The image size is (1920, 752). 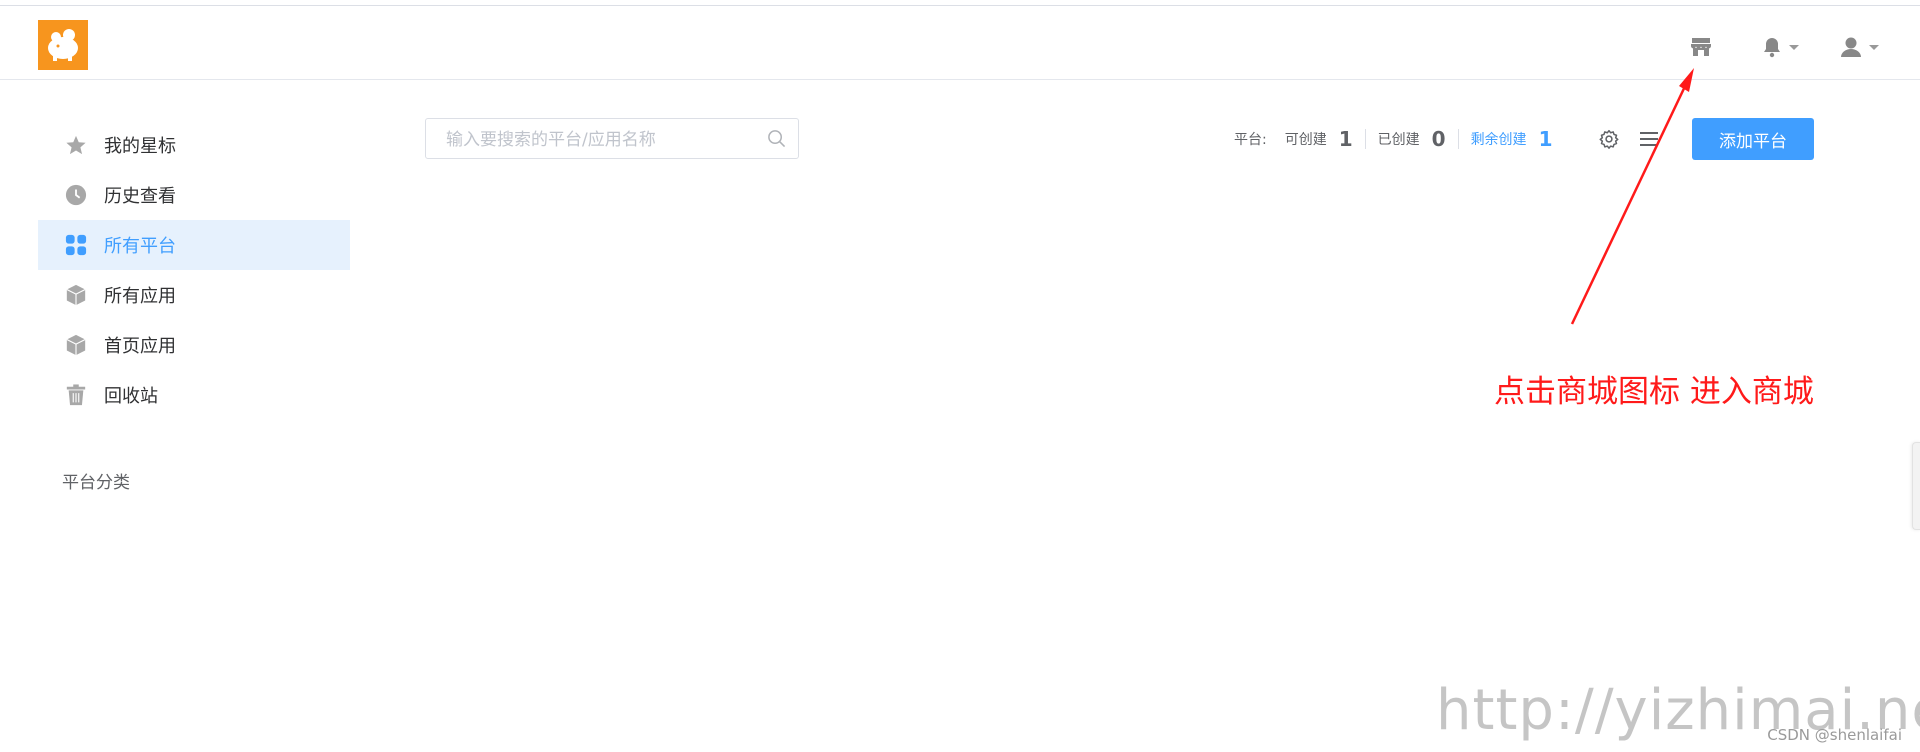 I want to click on sidebar-item-starred: 我的星标, so click(x=194, y=145).